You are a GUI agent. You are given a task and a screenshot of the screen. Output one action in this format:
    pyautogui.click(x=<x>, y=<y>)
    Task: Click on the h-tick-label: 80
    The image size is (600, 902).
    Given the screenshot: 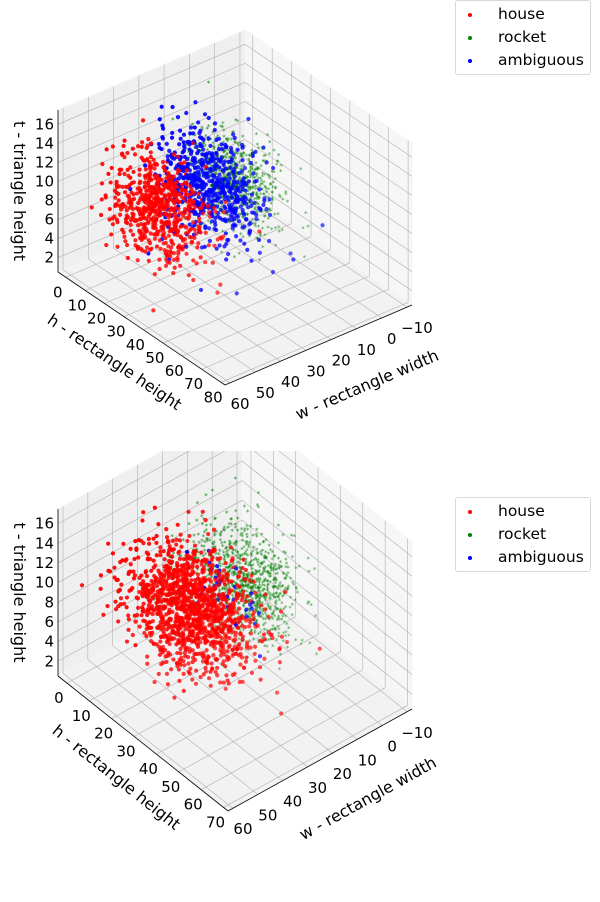 What is the action you would take?
    pyautogui.click(x=213, y=397)
    